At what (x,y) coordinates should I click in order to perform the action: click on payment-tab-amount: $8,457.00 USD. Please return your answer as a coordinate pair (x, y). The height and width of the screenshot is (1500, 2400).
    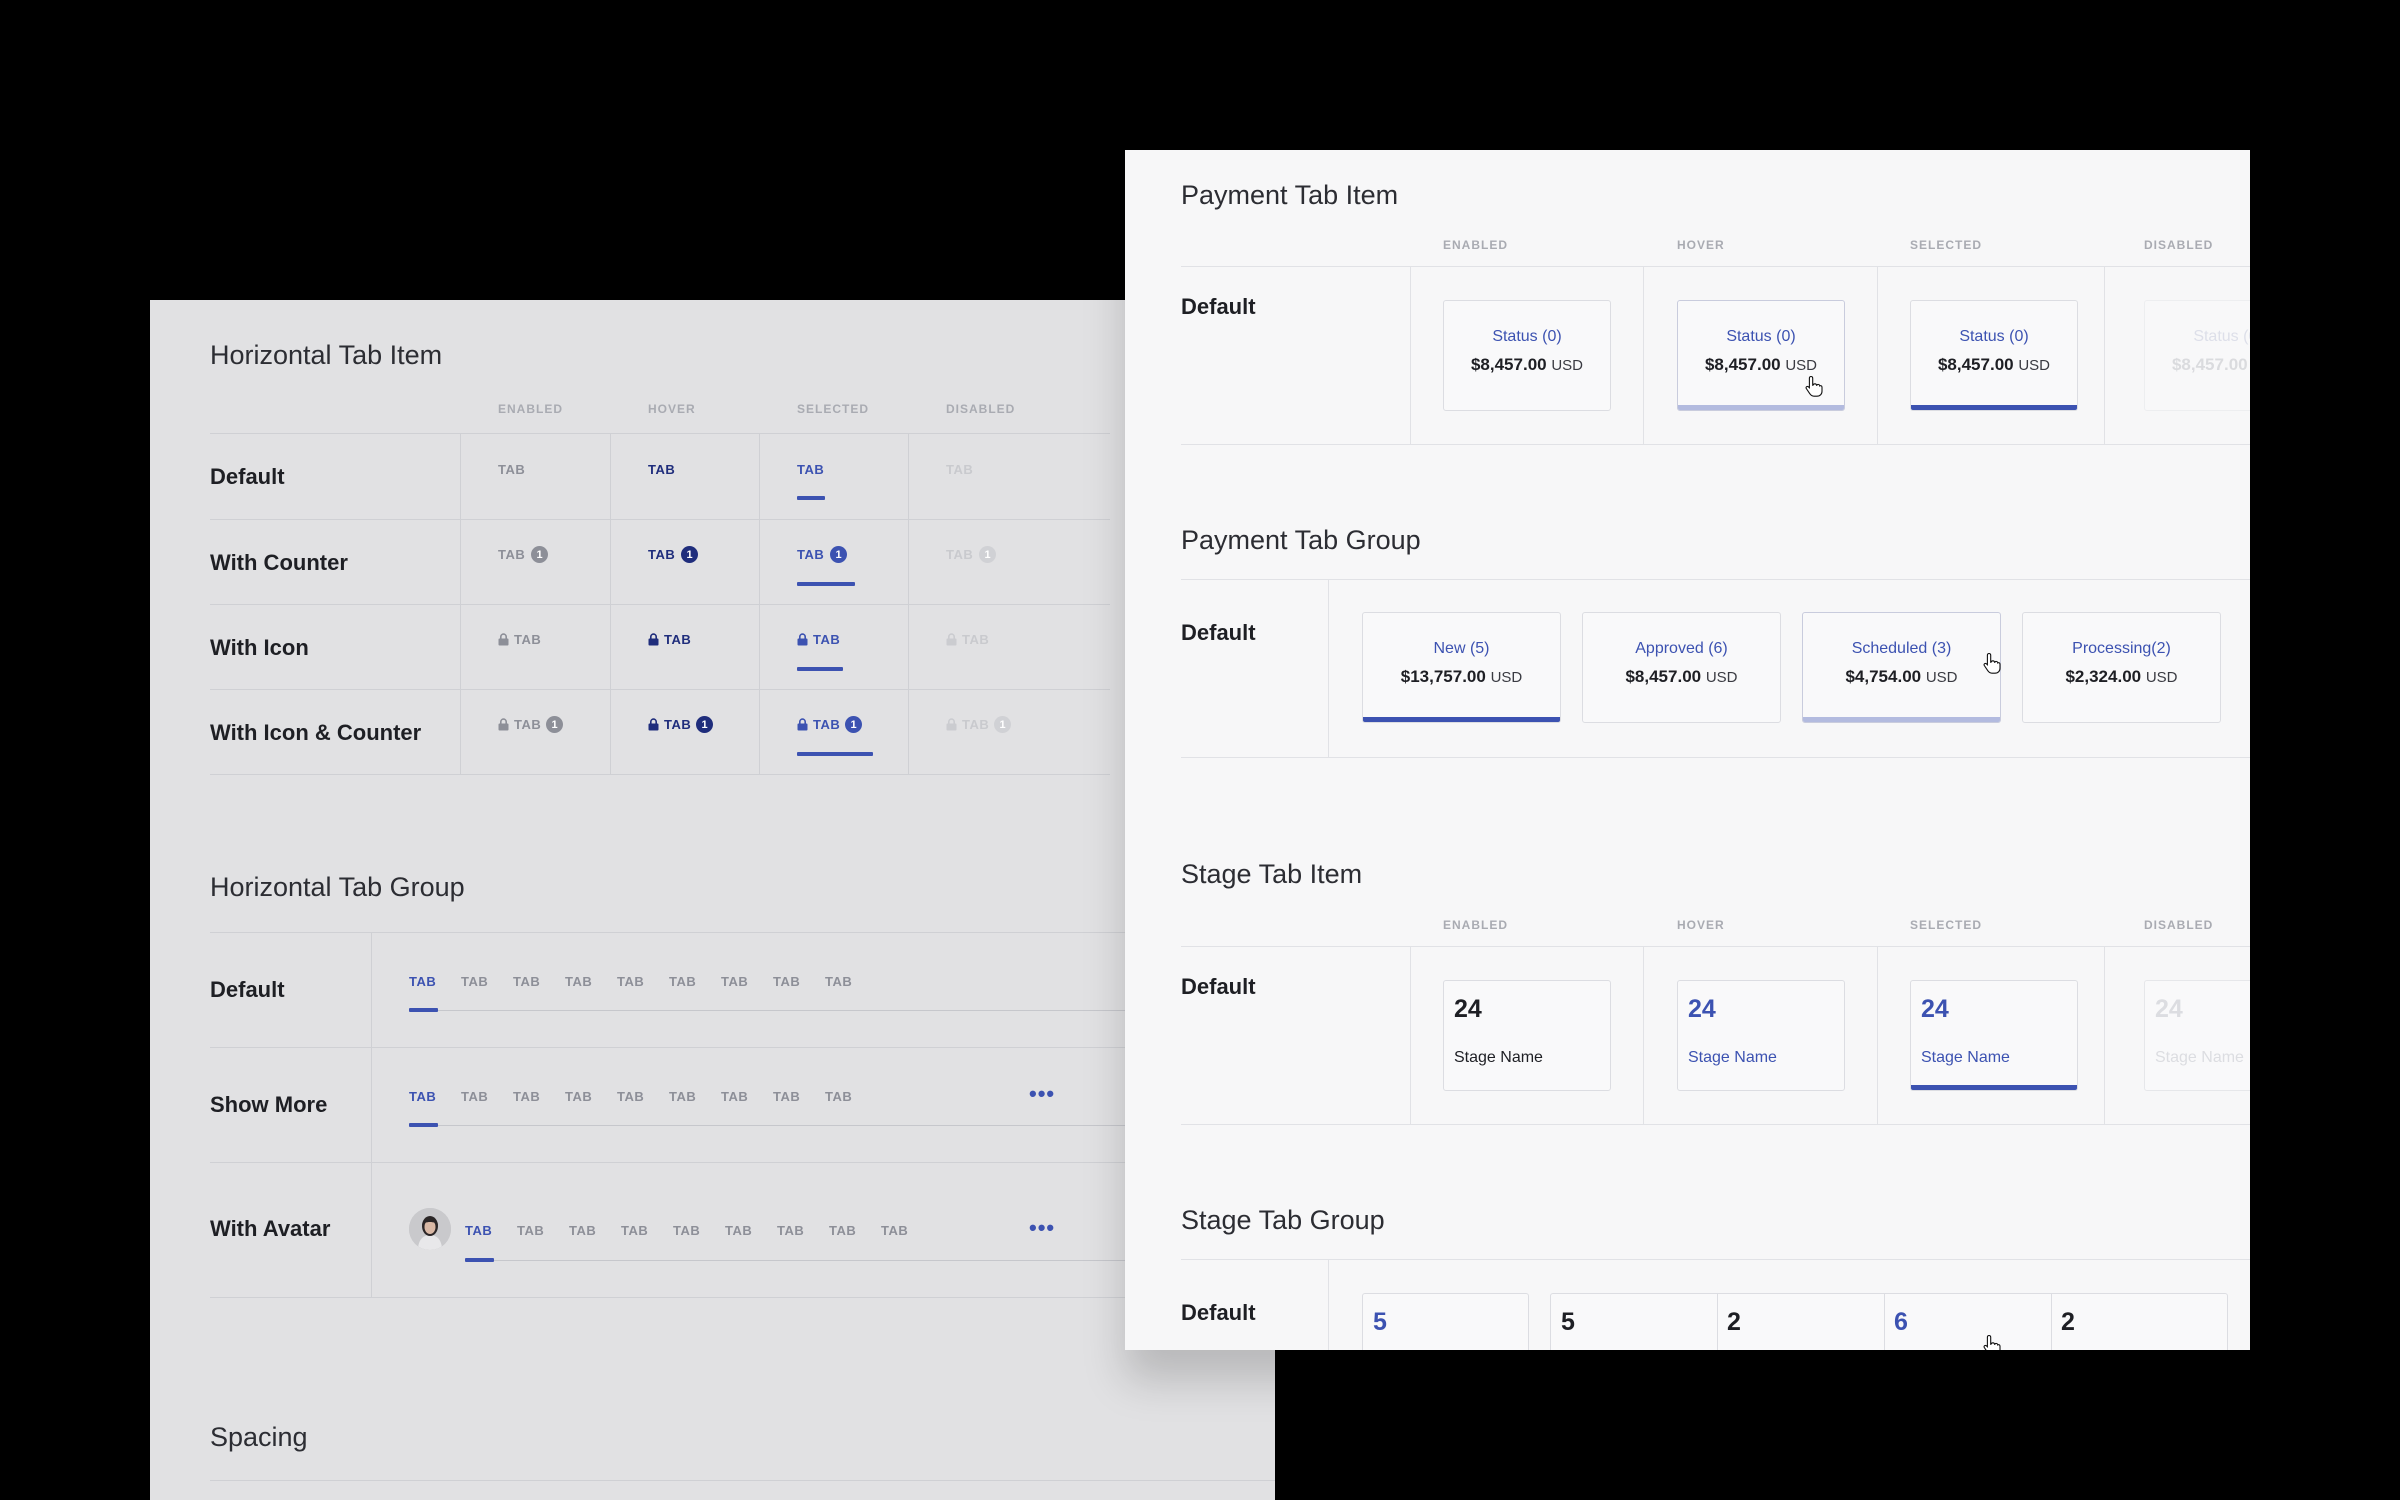
    Looking at the image, I should click on (1994, 364).